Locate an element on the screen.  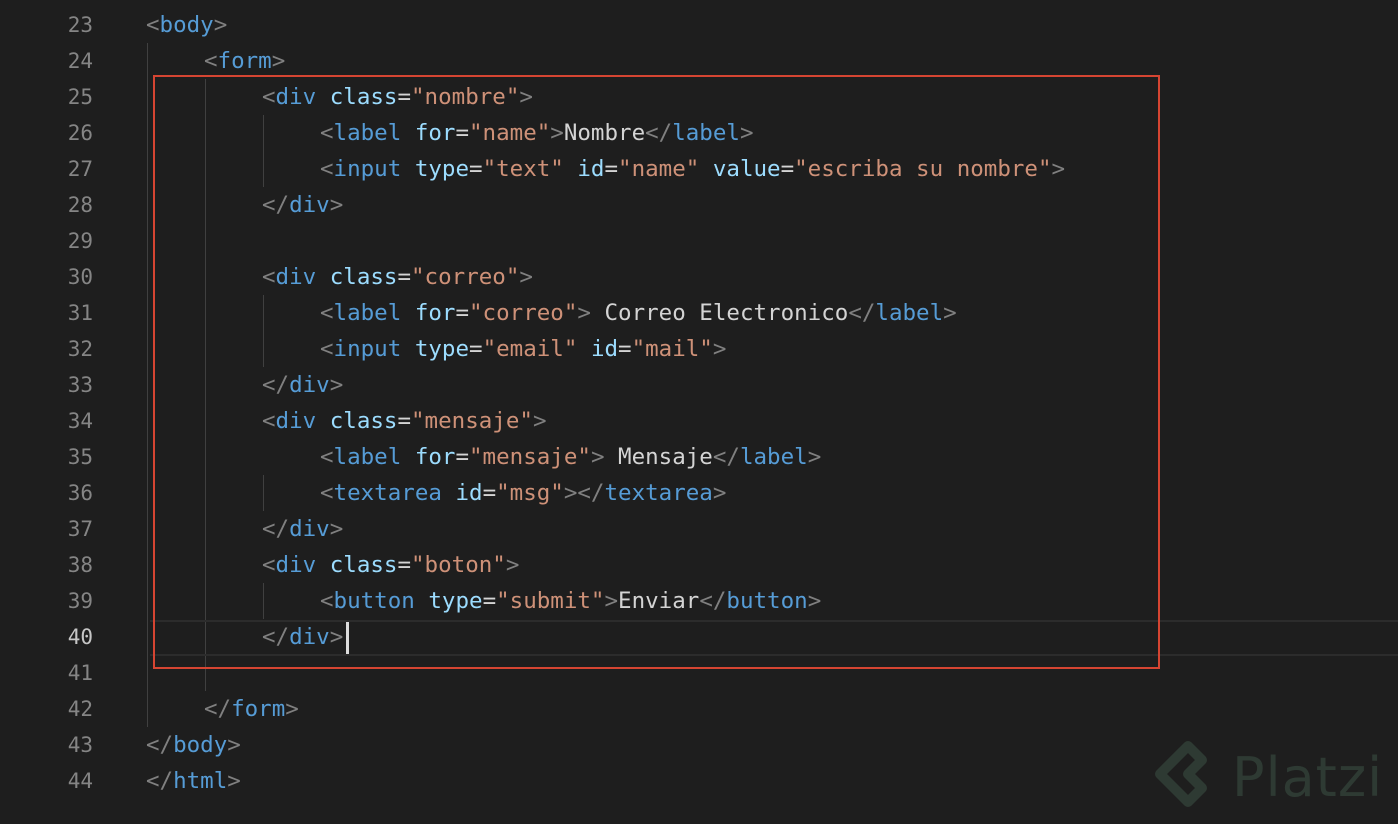
code-text: <body> is located at coordinates (186, 25).